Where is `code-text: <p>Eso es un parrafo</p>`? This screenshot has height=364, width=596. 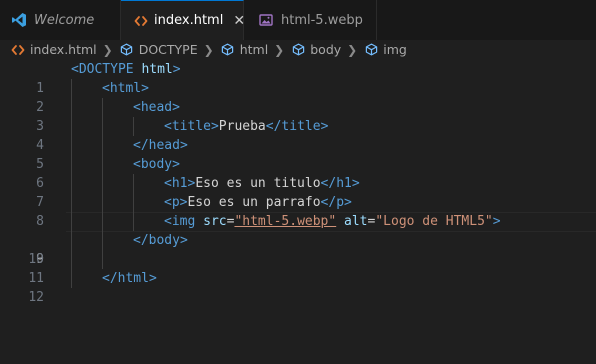 code-text: <p>Eso es un parrafo</p> is located at coordinates (258, 202).